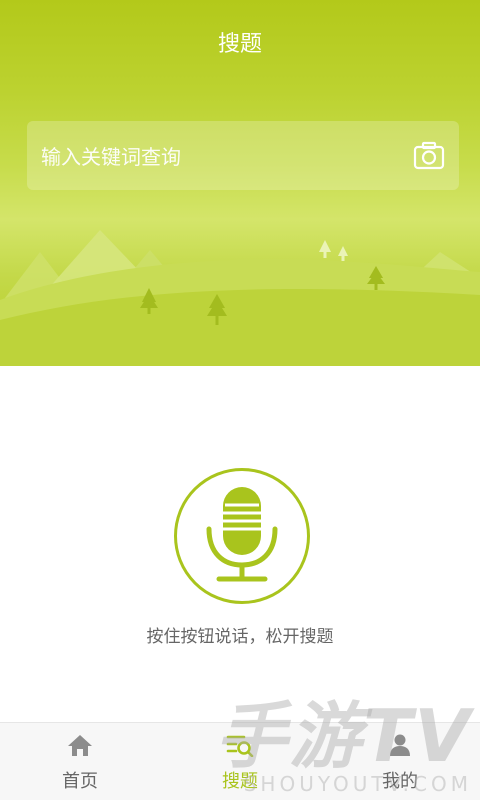 The width and height of the screenshot is (480, 800). Describe the element at coordinates (80, 761) in the screenshot. I see `tab-home: 首页` at that location.